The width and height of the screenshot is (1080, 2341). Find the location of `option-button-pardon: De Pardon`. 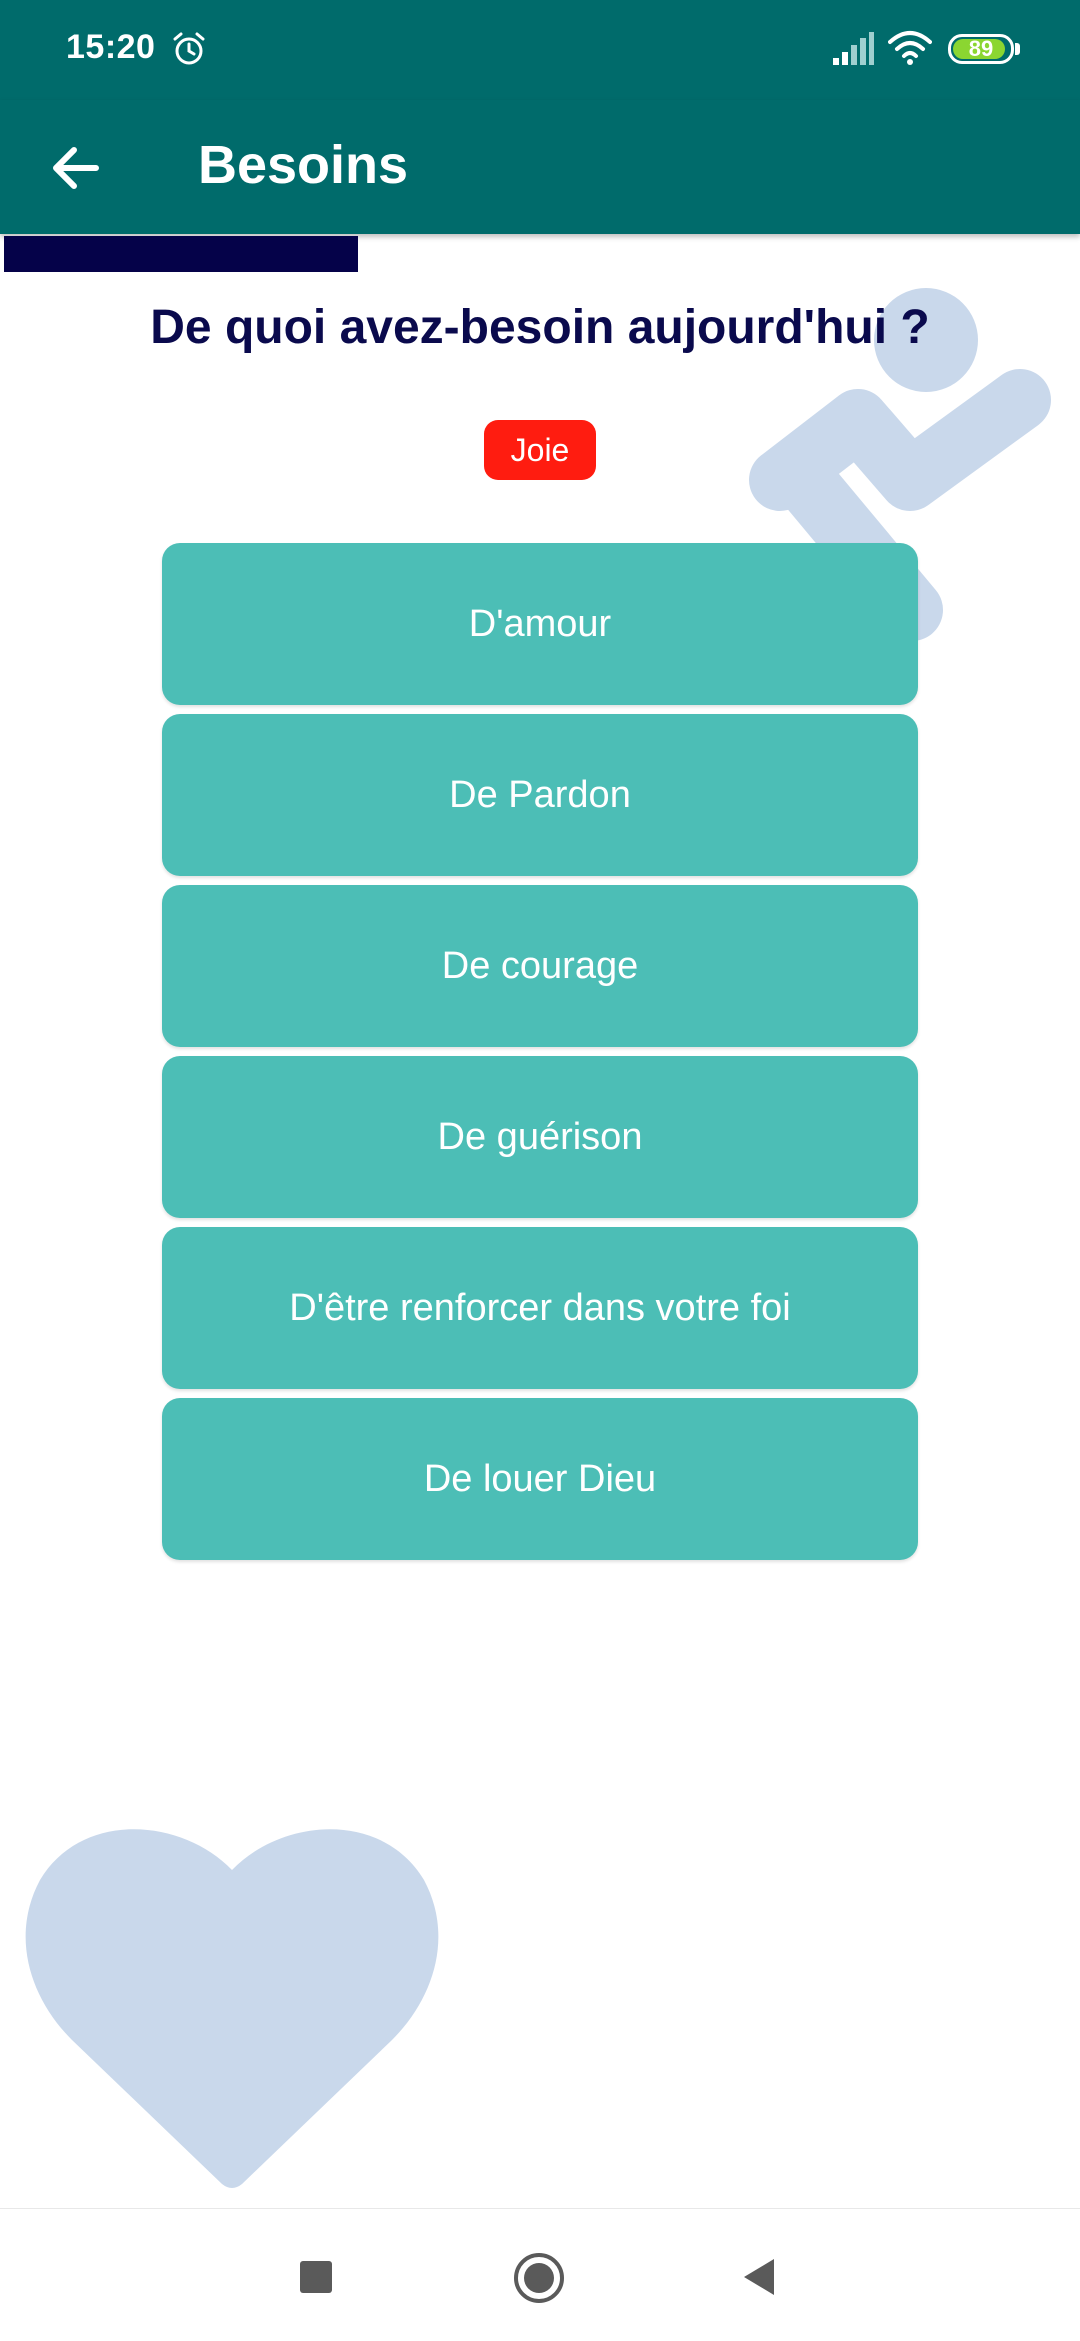

option-button-pardon: De Pardon is located at coordinates (540, 795).